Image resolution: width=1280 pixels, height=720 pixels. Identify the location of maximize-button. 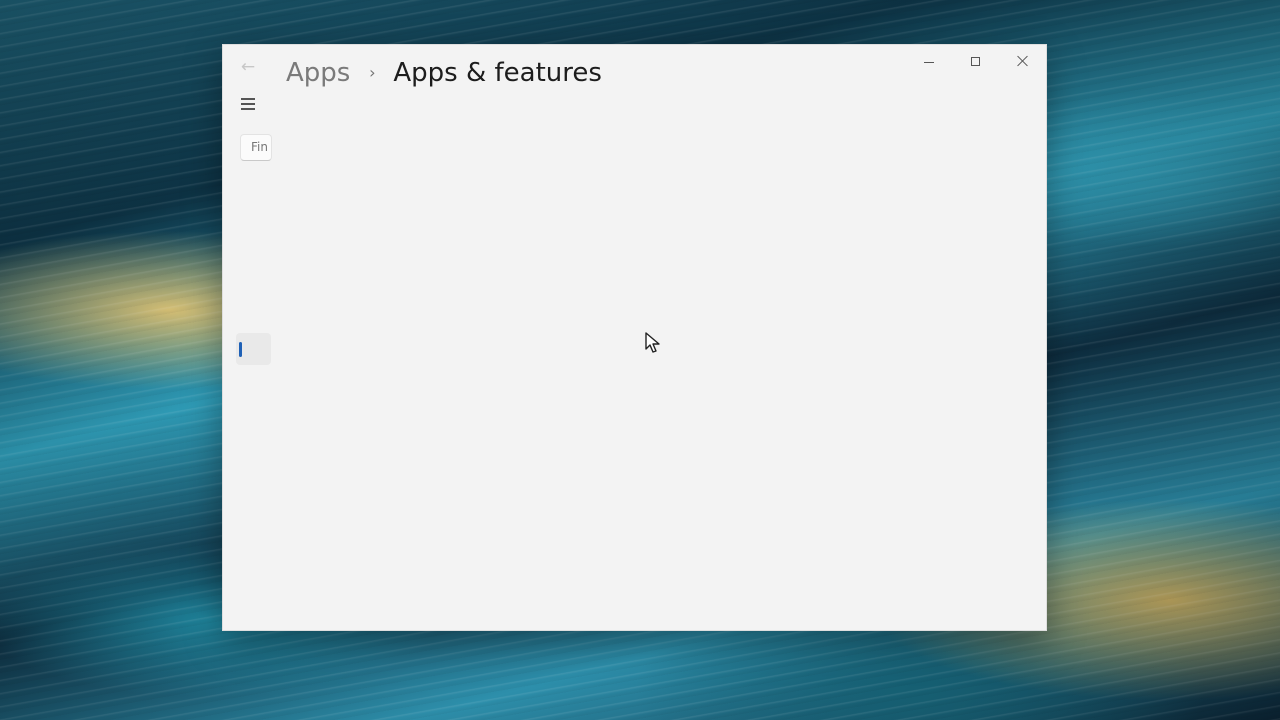
(975, 61).